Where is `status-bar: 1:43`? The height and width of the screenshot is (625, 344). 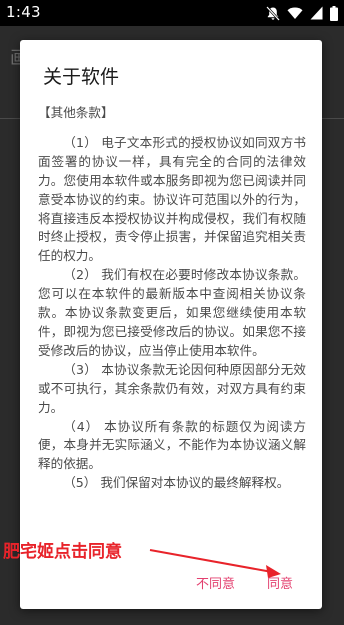 status-bar: 1:43 is located at coordinates (172, 13).